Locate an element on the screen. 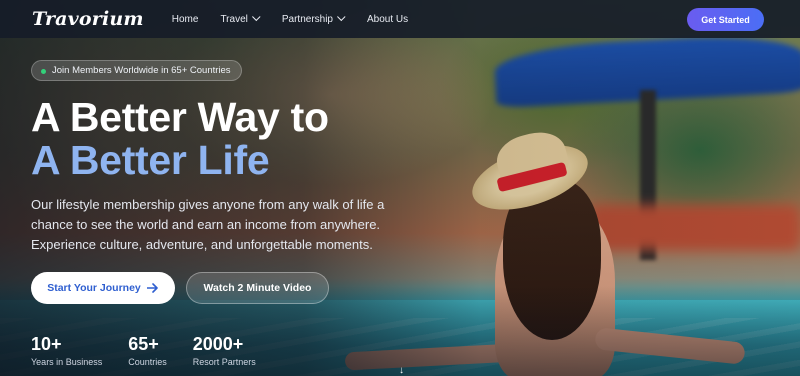  get-started-button: Get Started is located at coordinates (725, 19).